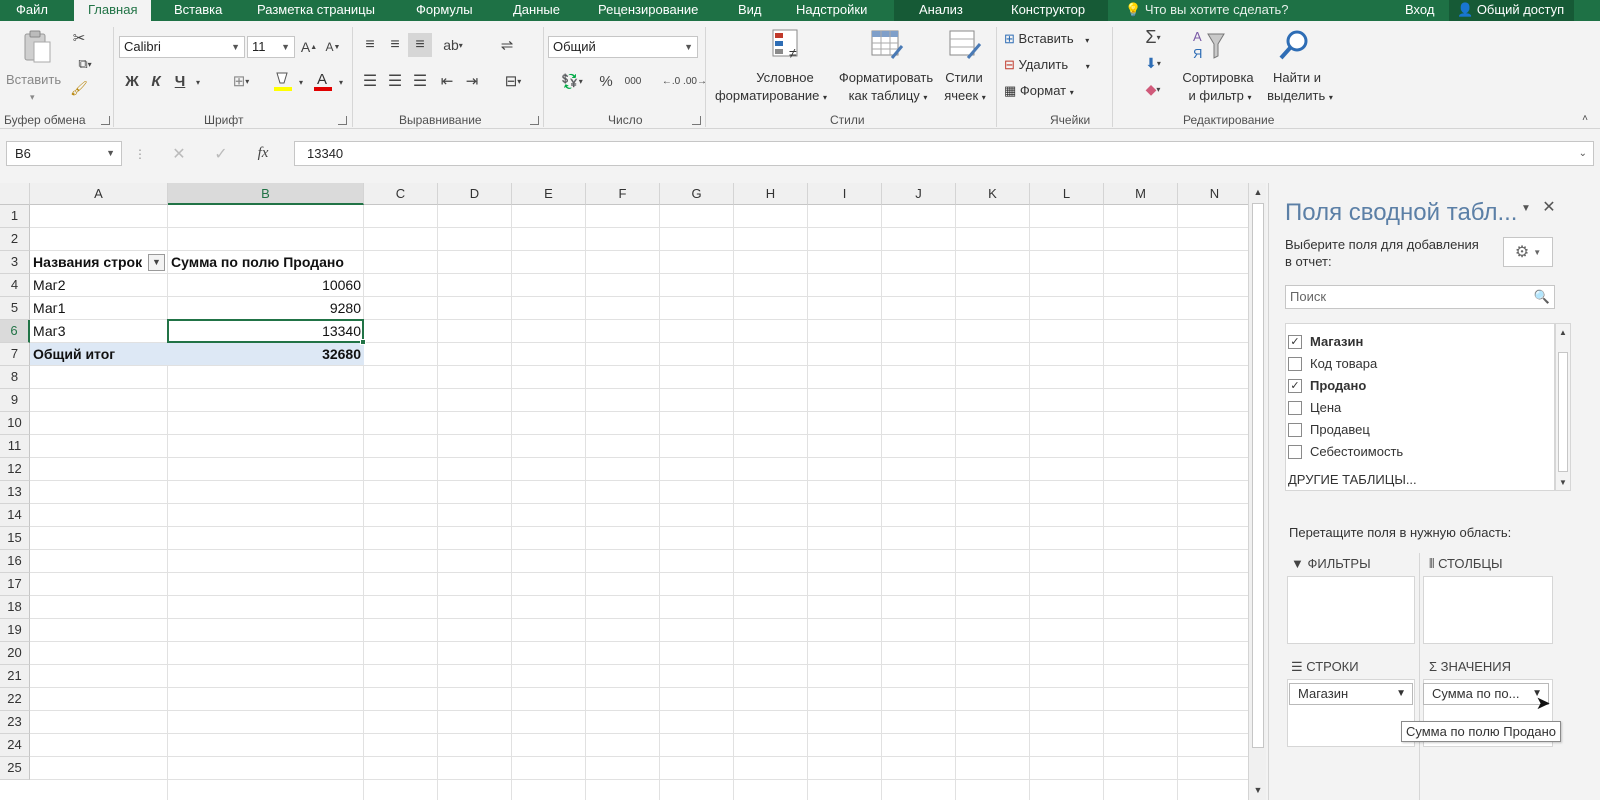 The height and width of the screenshot is (800, 1600). I want to click on row-header-18: 18, so click(15, 607).